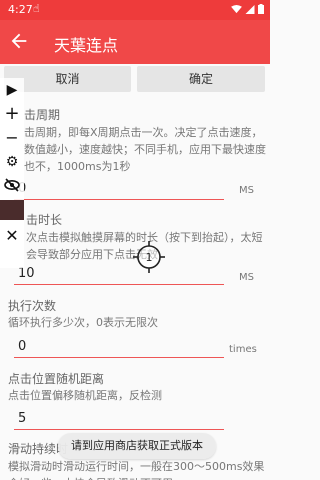  What do you see at coordinates (135, 10) in the screenshot?
I see `status-bar: 4:27 ☝` at bounding box center [135, 10].